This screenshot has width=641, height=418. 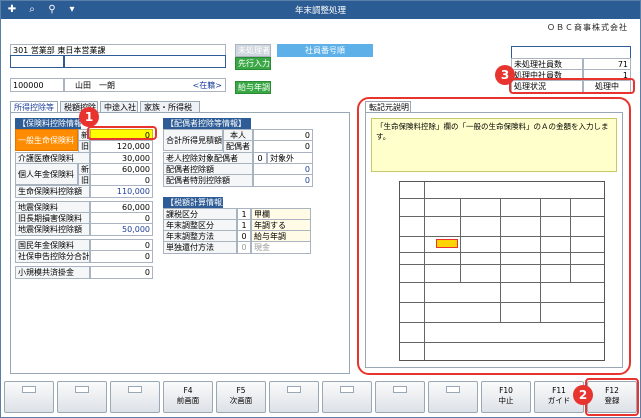 What do you see at coordinates (506, 397) in the screenshot?
I see `fkey-f10-cancel: F10 中止` at bounding box center [506, 397].